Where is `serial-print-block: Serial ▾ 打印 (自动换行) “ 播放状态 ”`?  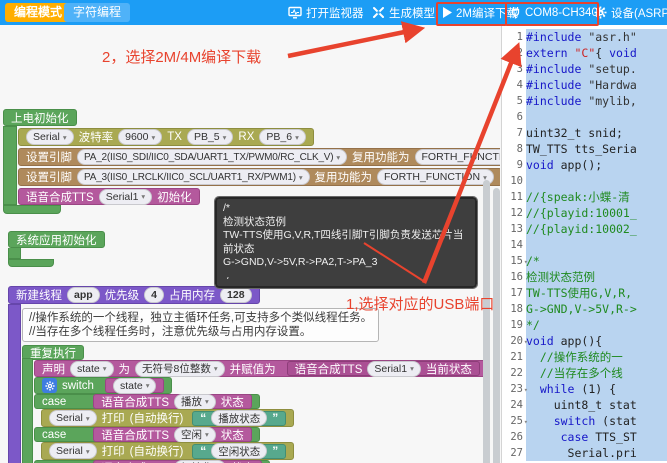
serial-print-block: Serial ▾ 打印 (自动换行) “ 播放状态 ” is located at coordinates (168, 418).